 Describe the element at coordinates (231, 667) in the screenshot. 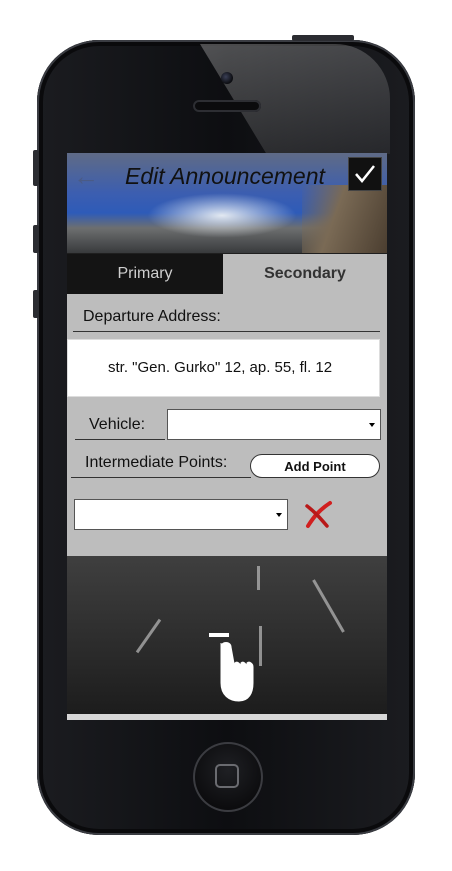

I see `hand-swipe-icon` at that location.